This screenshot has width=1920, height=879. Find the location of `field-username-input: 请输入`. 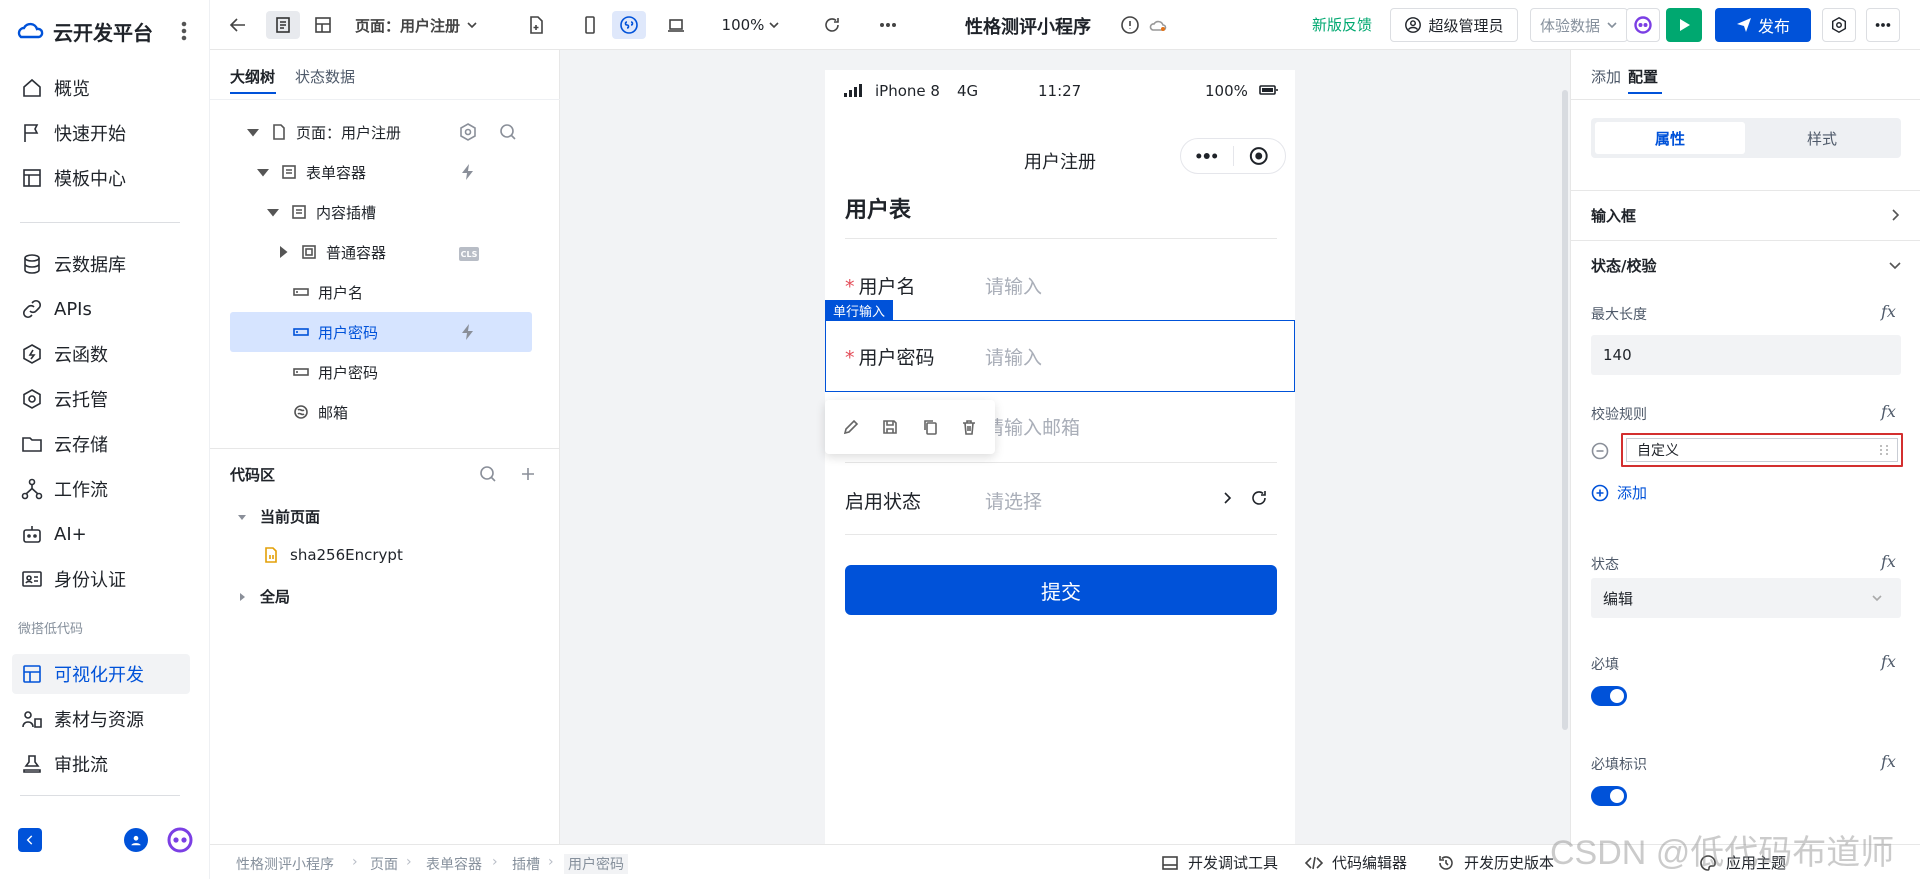

field-username-input: 请输入 is located at coordinates (1013, 285).